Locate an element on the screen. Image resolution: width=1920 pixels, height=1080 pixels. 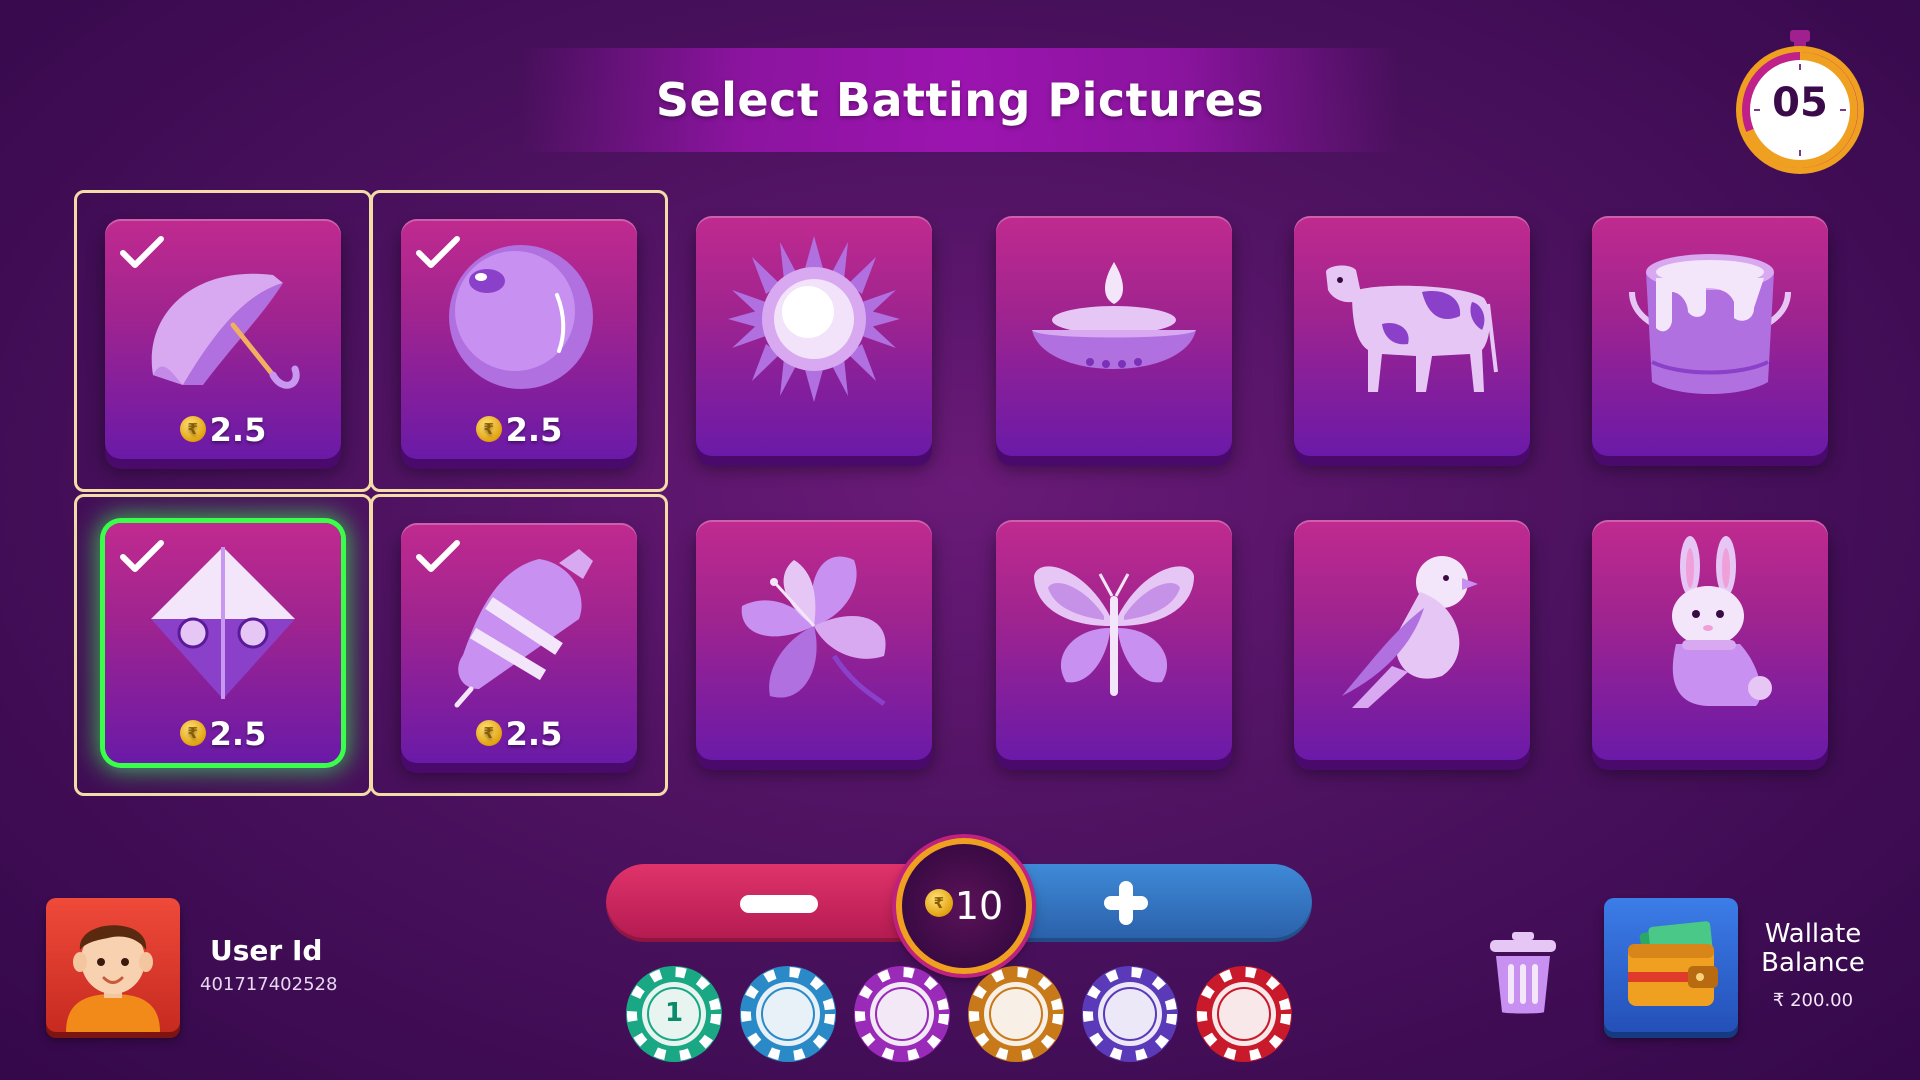
sun-icon is located at coordinates (814, 319).